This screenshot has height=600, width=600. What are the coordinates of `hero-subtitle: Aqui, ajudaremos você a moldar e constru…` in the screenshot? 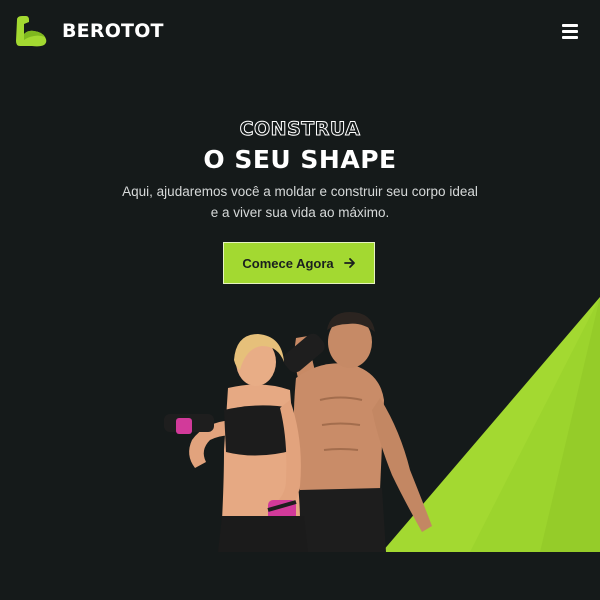 It's located at (300, 202).